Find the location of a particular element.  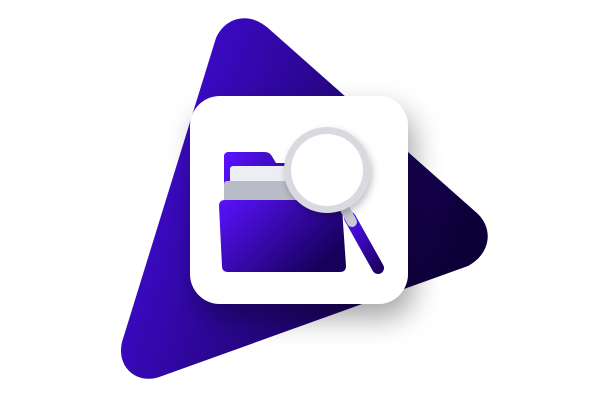

magnifier-lens is located at coordinates (327, 170).